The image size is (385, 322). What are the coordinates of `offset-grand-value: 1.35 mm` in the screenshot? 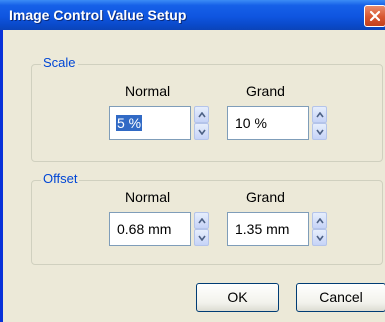 It's located at (262, 229).